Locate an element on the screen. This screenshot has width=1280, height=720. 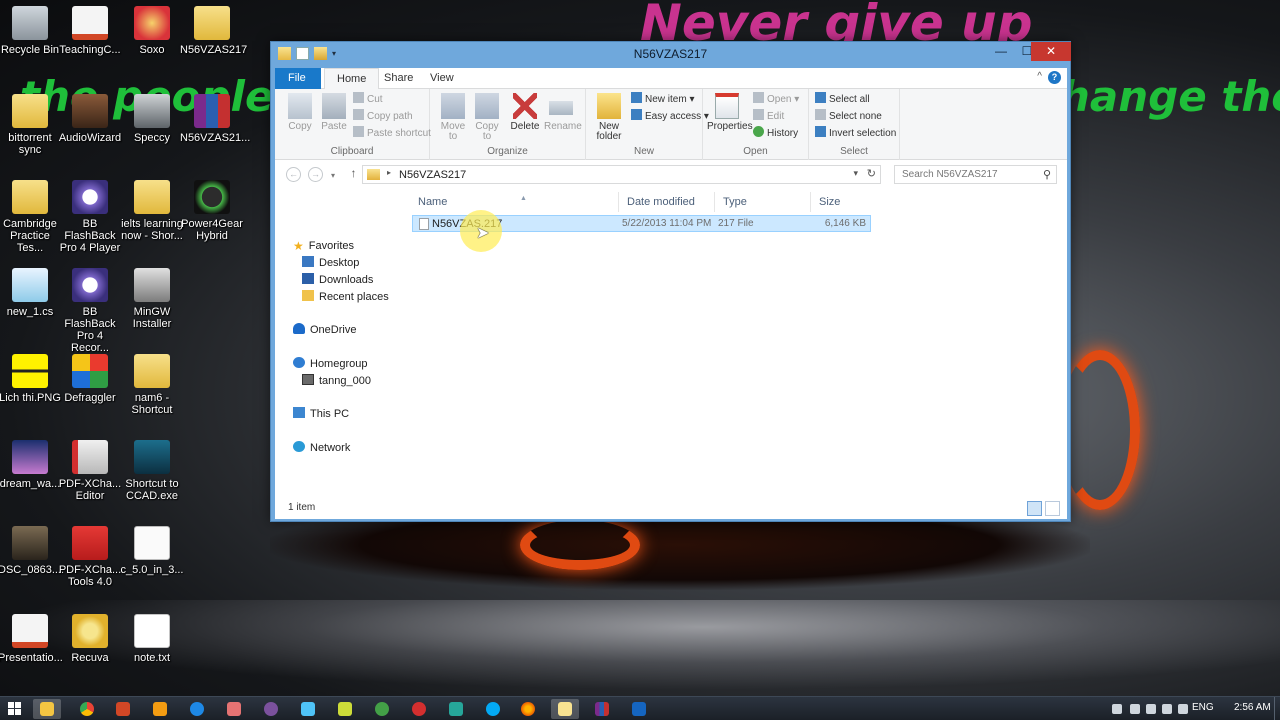
taskbar-ie is located at coordinates (197, 709).